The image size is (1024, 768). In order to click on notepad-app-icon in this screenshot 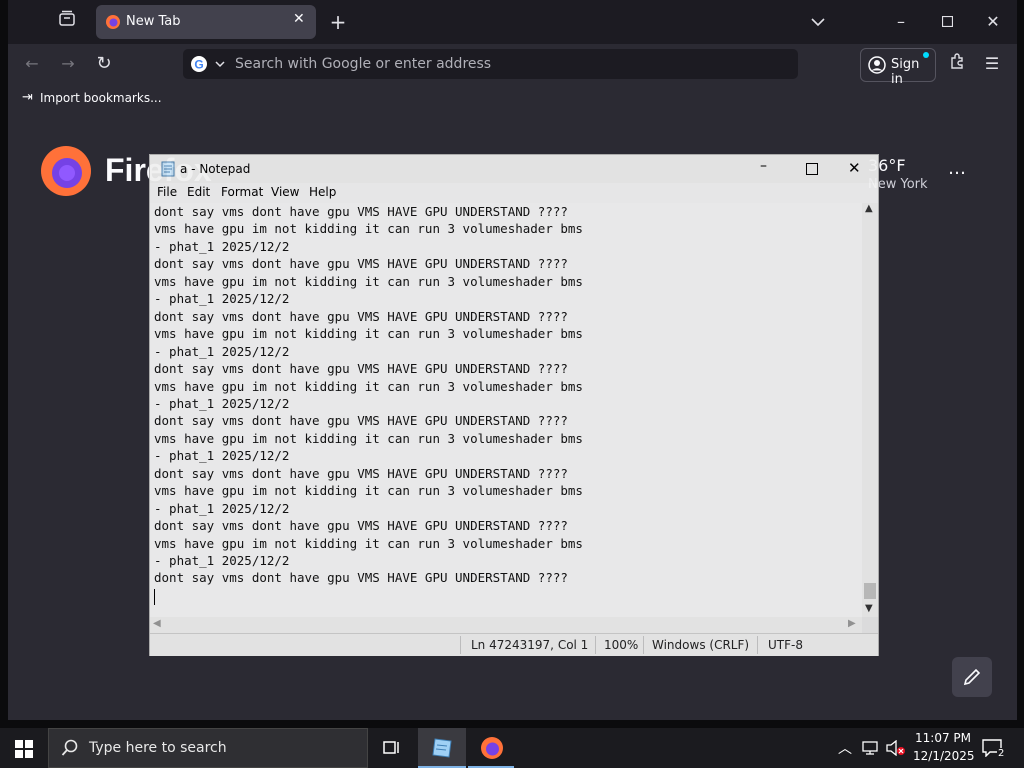, I will do `click(168, 171)`.